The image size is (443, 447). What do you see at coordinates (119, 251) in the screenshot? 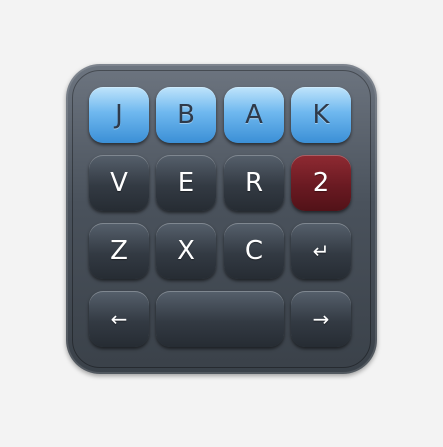
I see `key-z: Z` at bounding box center [119, 251].